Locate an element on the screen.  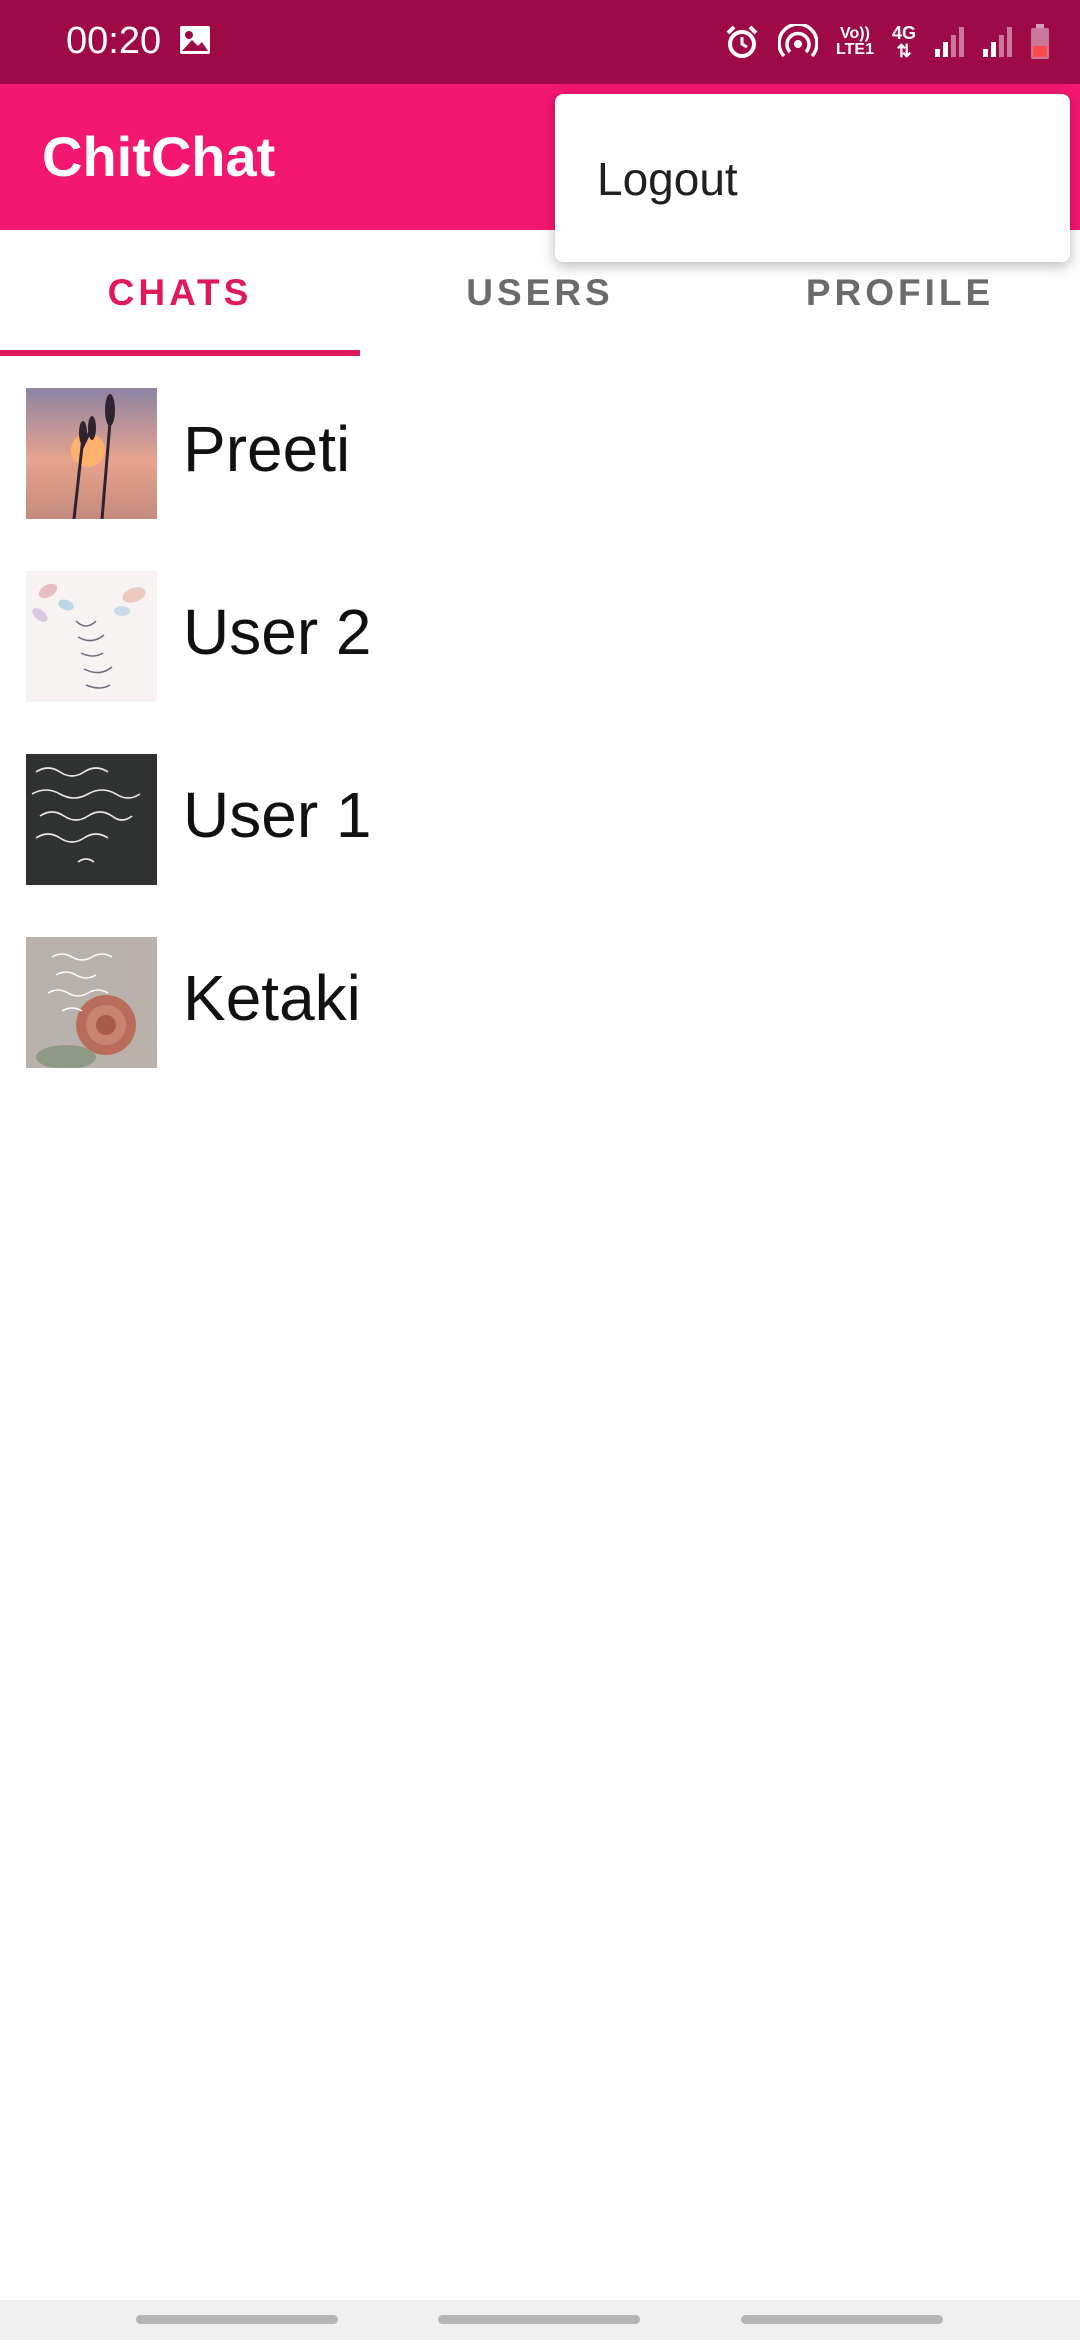
tab-chats: CHATS is located at coordinates (180, 293).